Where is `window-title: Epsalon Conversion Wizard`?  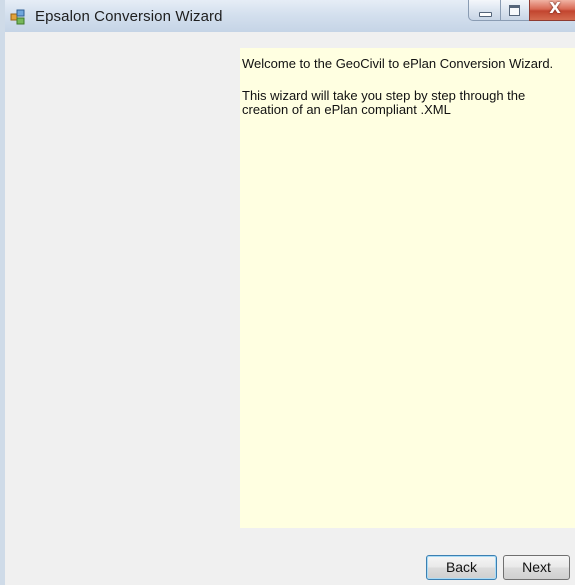
window-title: Epsalon Conversion Wizard is located at coordinates (129, 16).